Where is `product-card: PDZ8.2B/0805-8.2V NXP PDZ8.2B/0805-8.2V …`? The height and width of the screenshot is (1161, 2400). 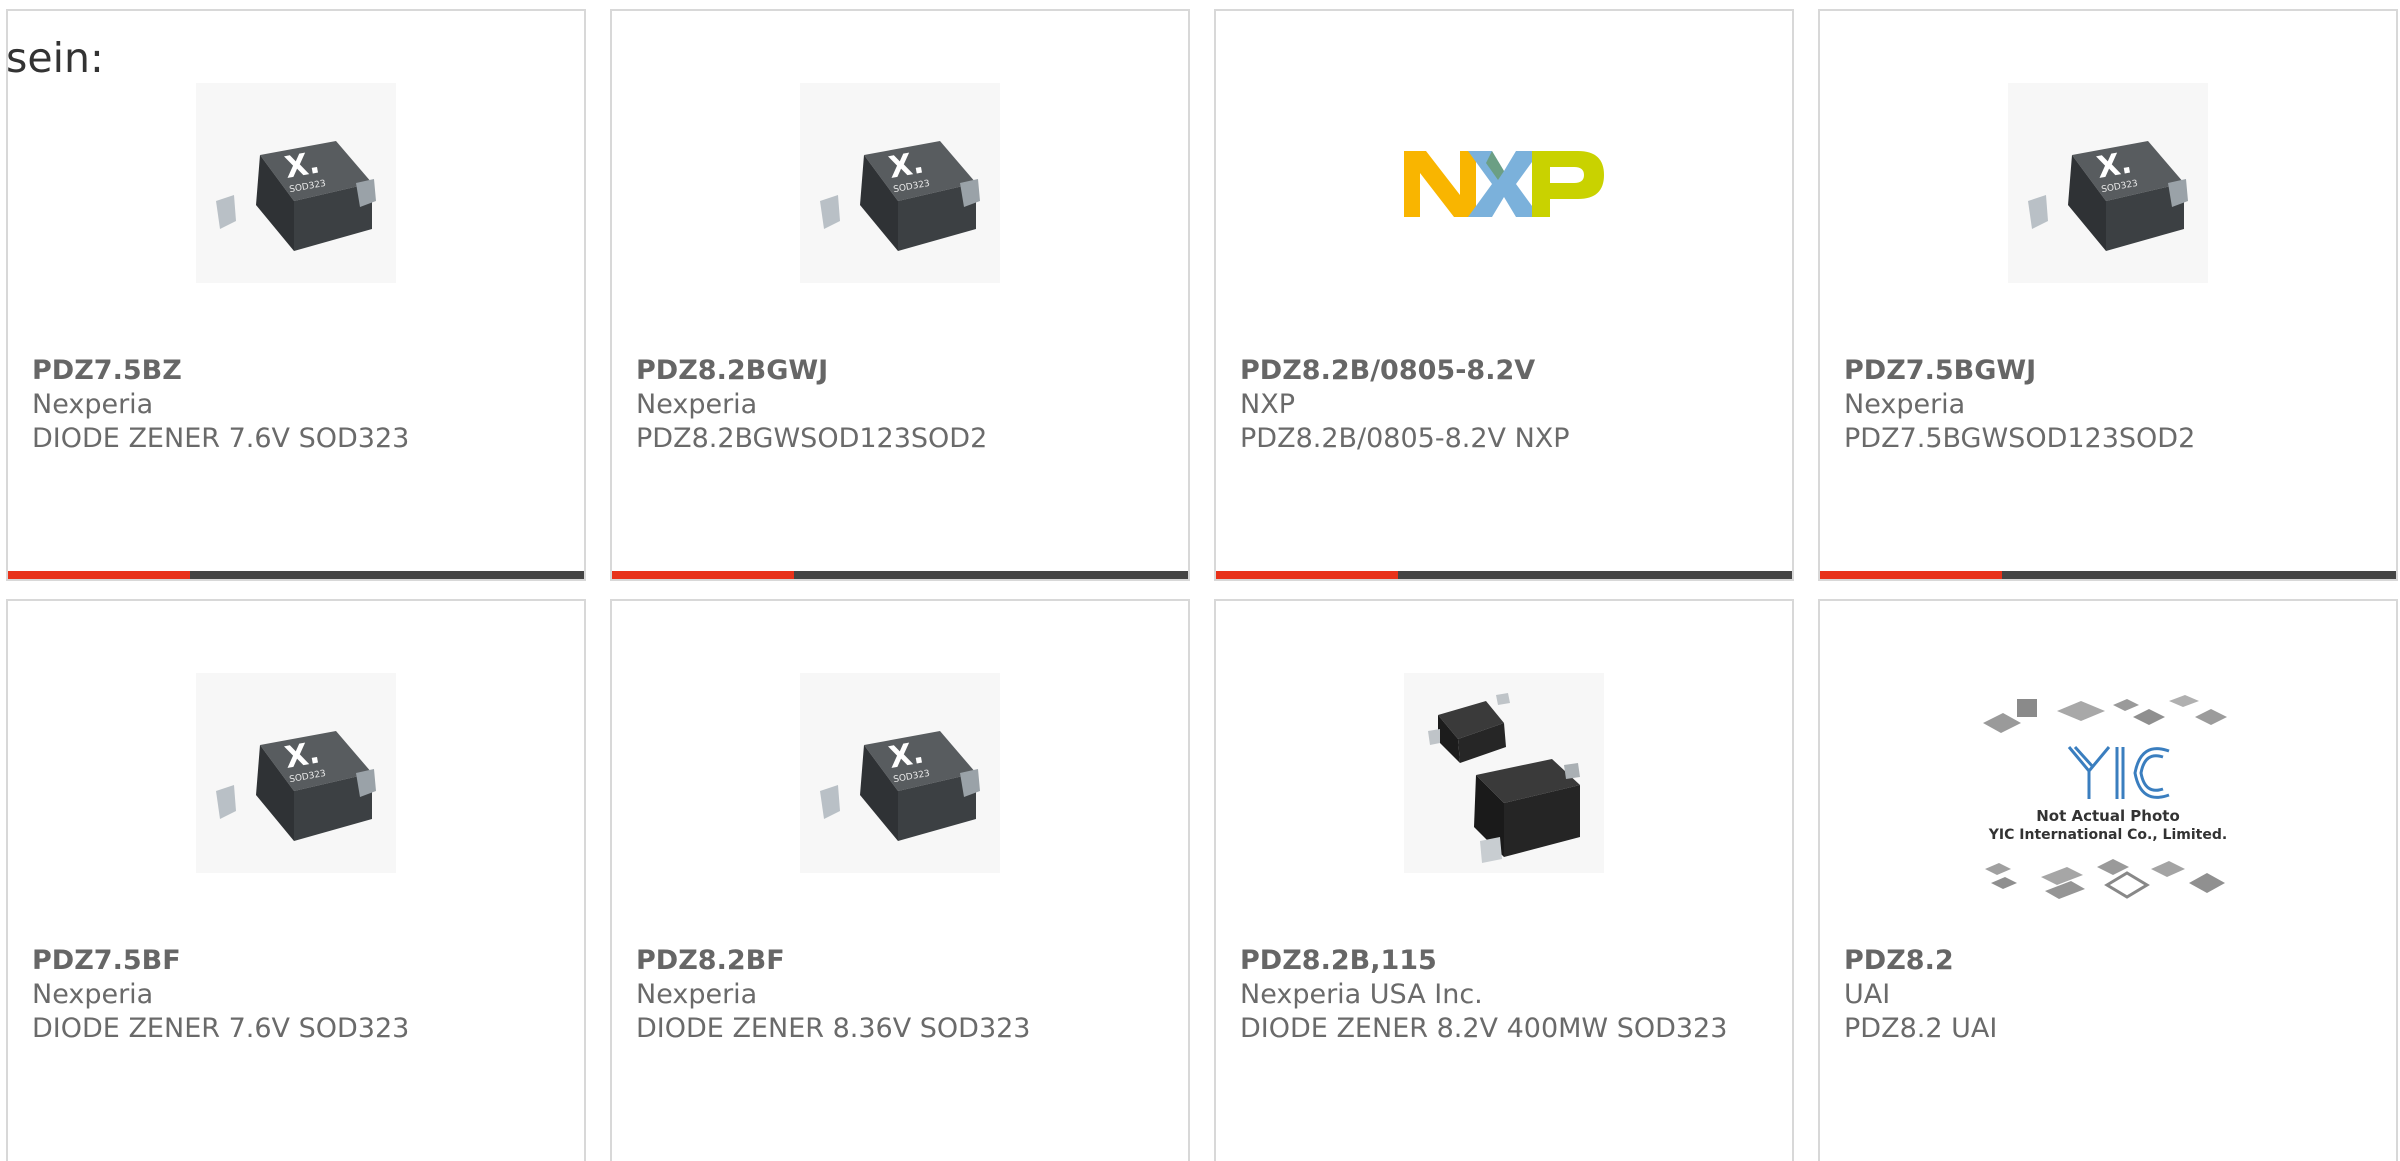
product-card: PDZ8.2B/0805-8.2V NXP PDZ8.2B/0805-8.2V … is located at coordinates (1504, 295).